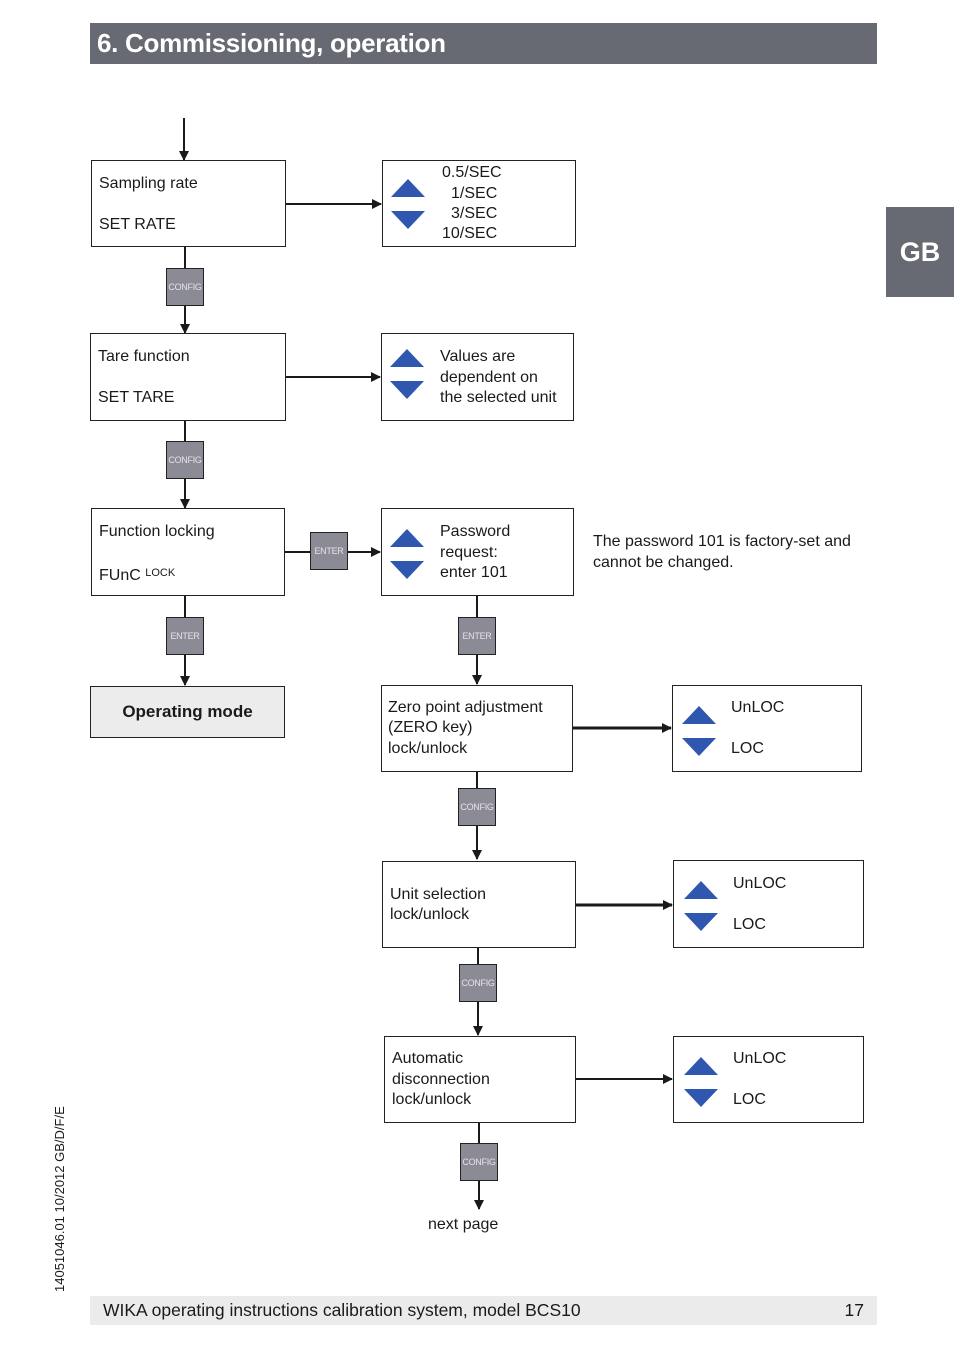 Image resolution: width=954 pixels, height=1354 pixels. Describe the element at coordinates (722, 541) in the screenshot. I see `password-note-line: The password 101 is factory-set and` at that location.